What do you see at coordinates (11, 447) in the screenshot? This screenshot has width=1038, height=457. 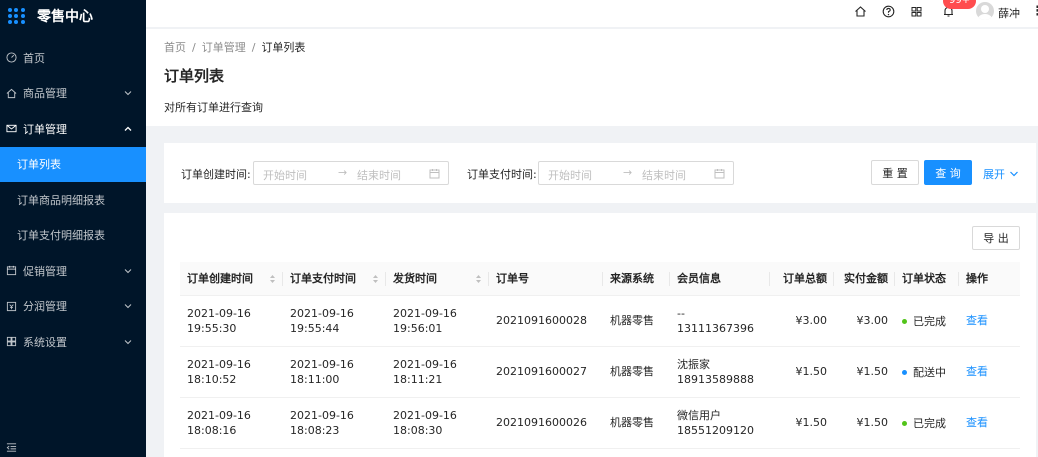 I see `menu-fold-icon` at bounding box center [11, 447].